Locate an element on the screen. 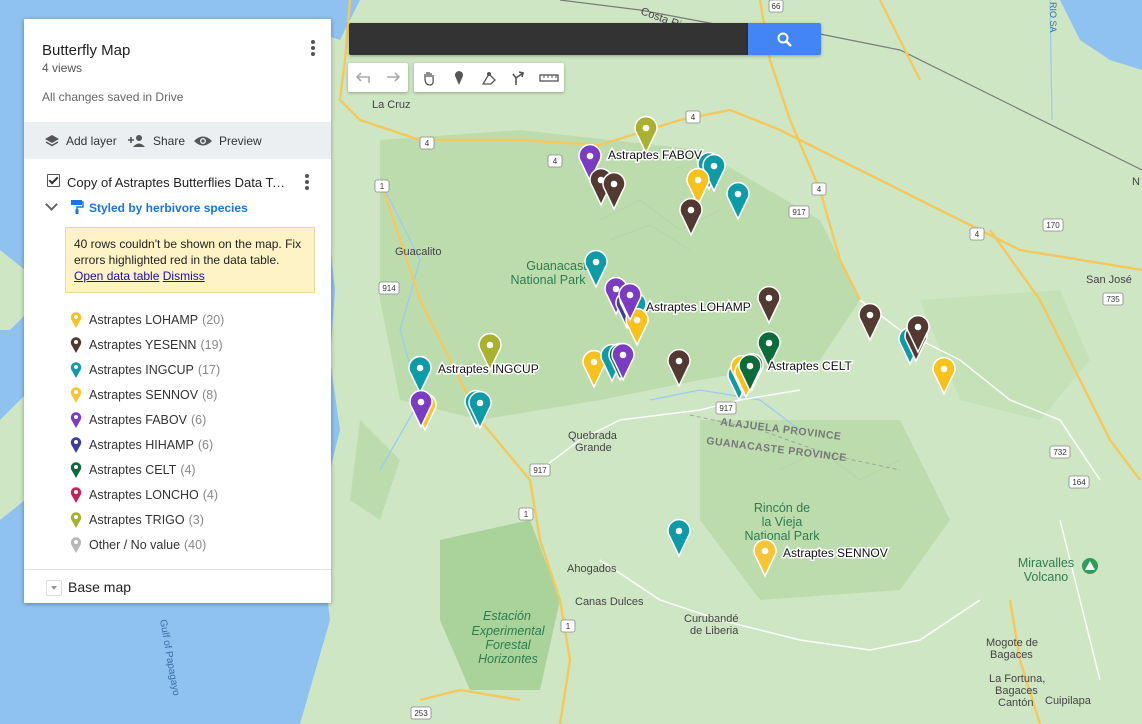 This screenshot has width=1142, height=724. directions-button is located at coordinates (519, 77).